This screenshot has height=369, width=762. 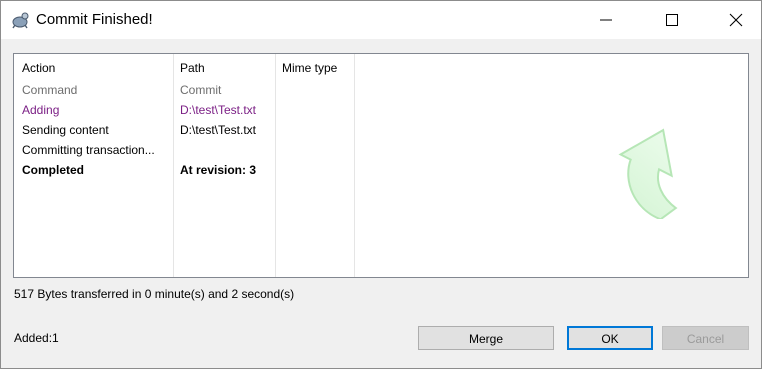 What do you see at coordinates (486, 338) in the screenshot?
I see `merge-button: Merge` at bounding box center [486, 338].